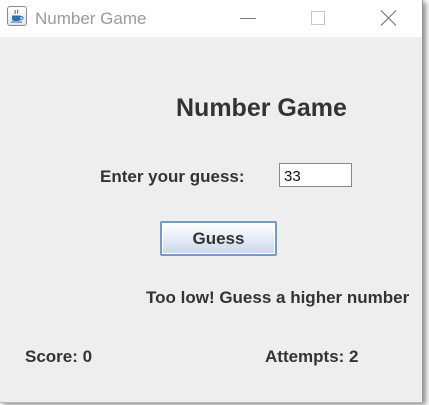 The width and height of the screenshot is (429, 405). What do you see at coordinates (278, 297) in the screenshot?
I see `result-message: Too low! Guess a higher number` at bounding box center [278, 297].